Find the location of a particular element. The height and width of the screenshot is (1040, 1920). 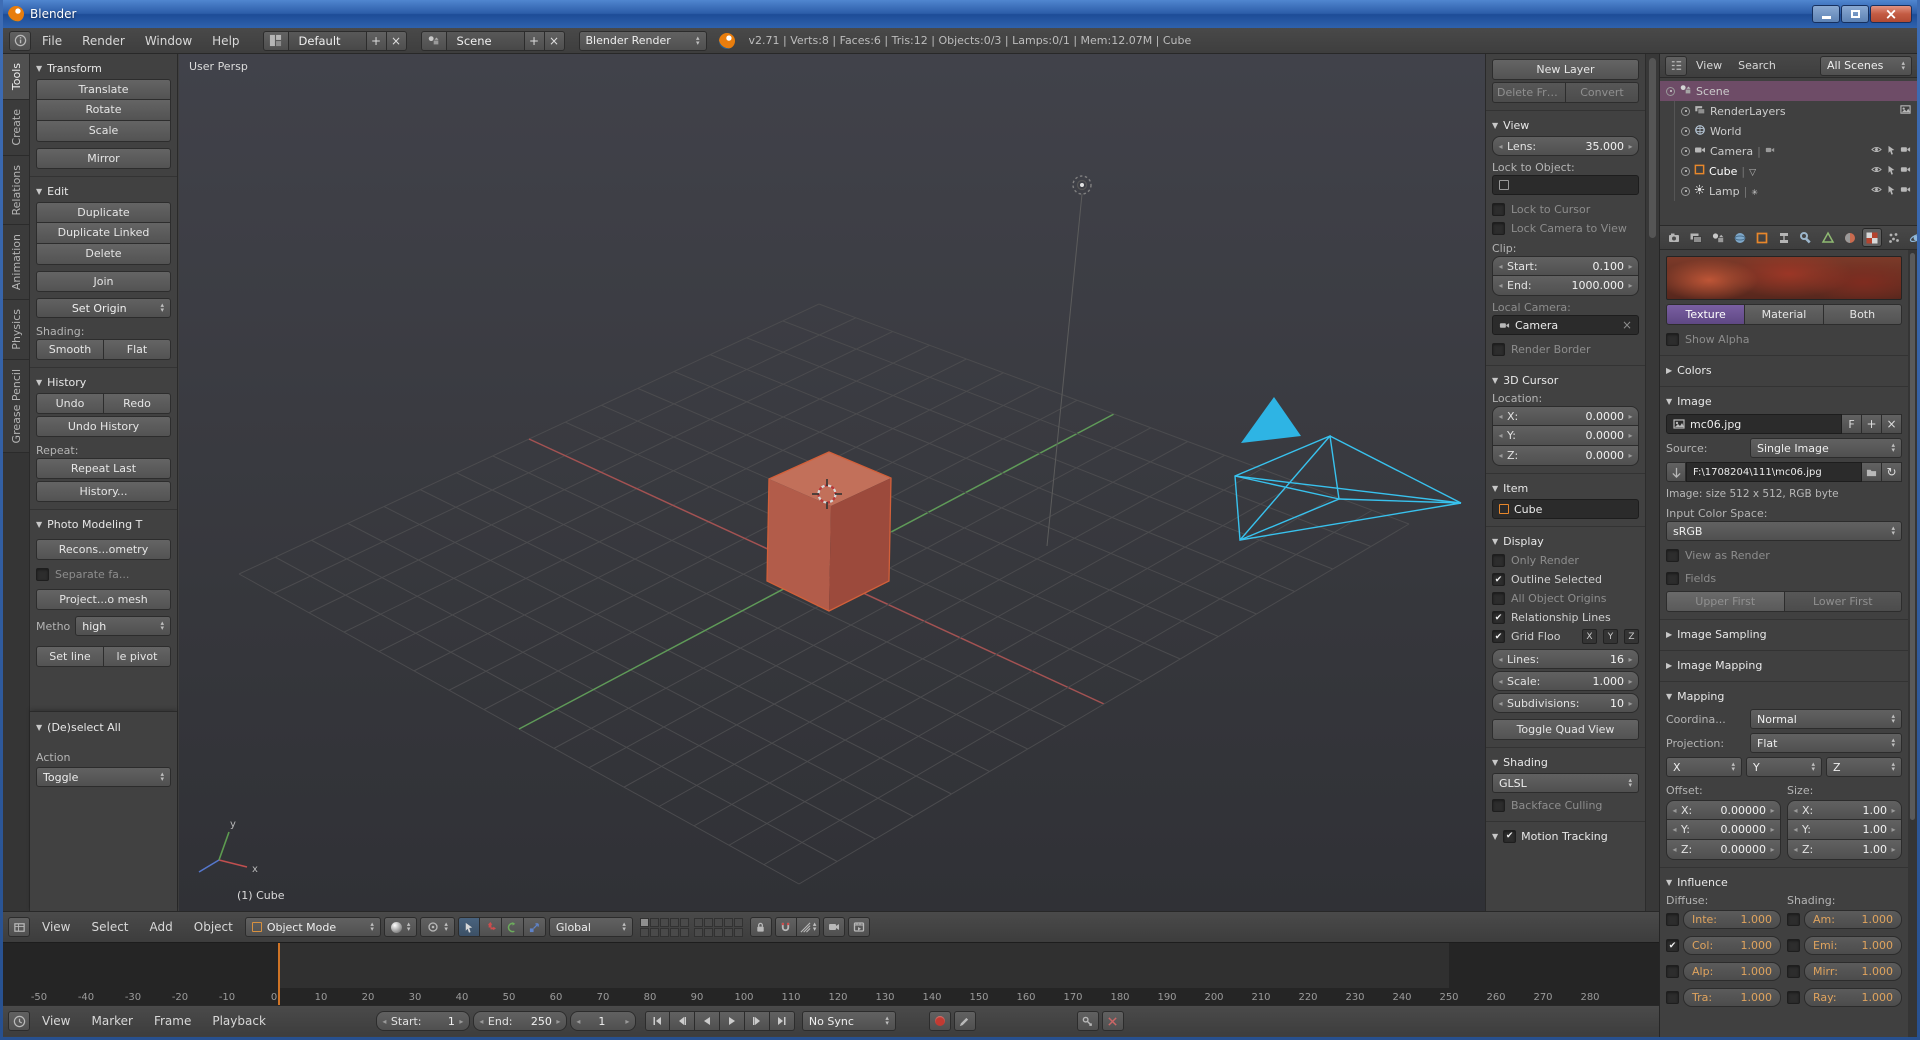

panel-header-image: Image is located at coordinates (1784, 401).